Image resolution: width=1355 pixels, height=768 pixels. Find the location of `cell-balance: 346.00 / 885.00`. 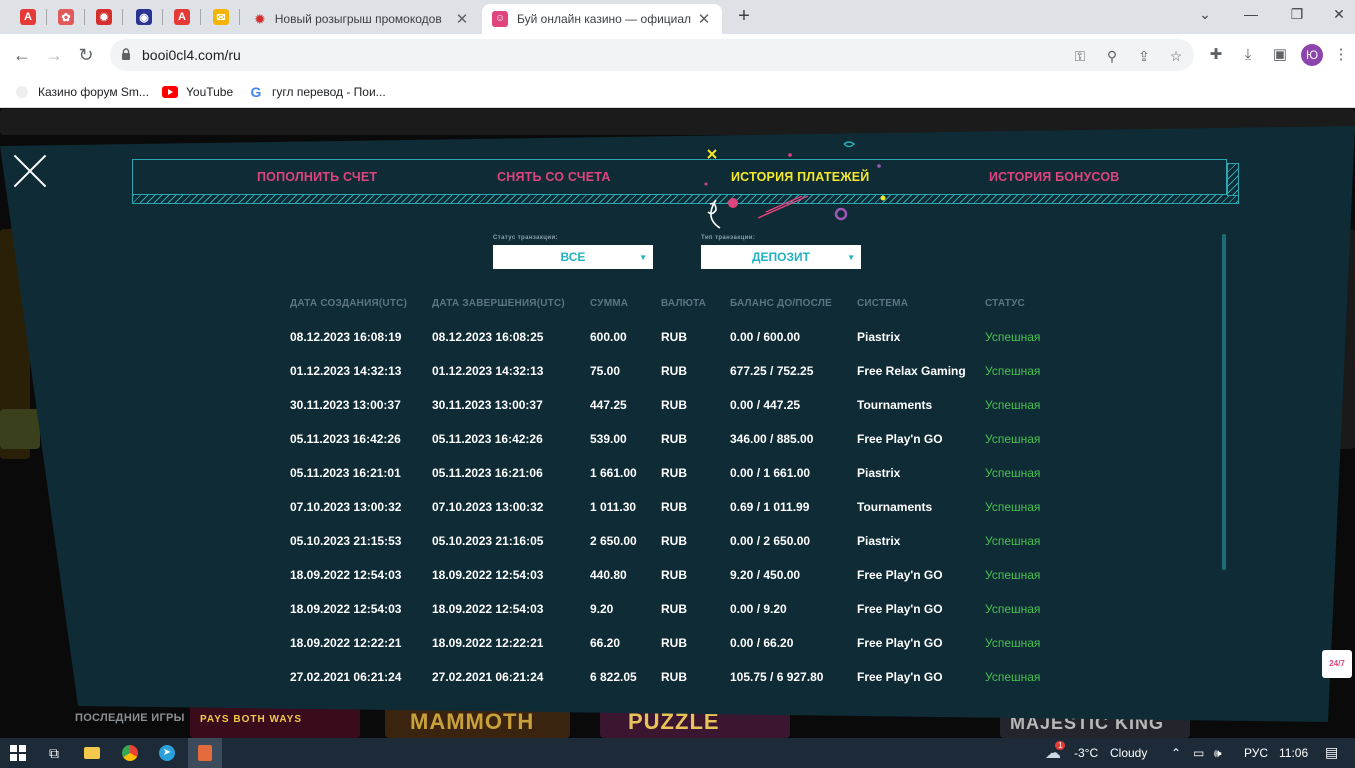

cell-balance: 346.00 / 885.00 is located at coordinates (772, 439).